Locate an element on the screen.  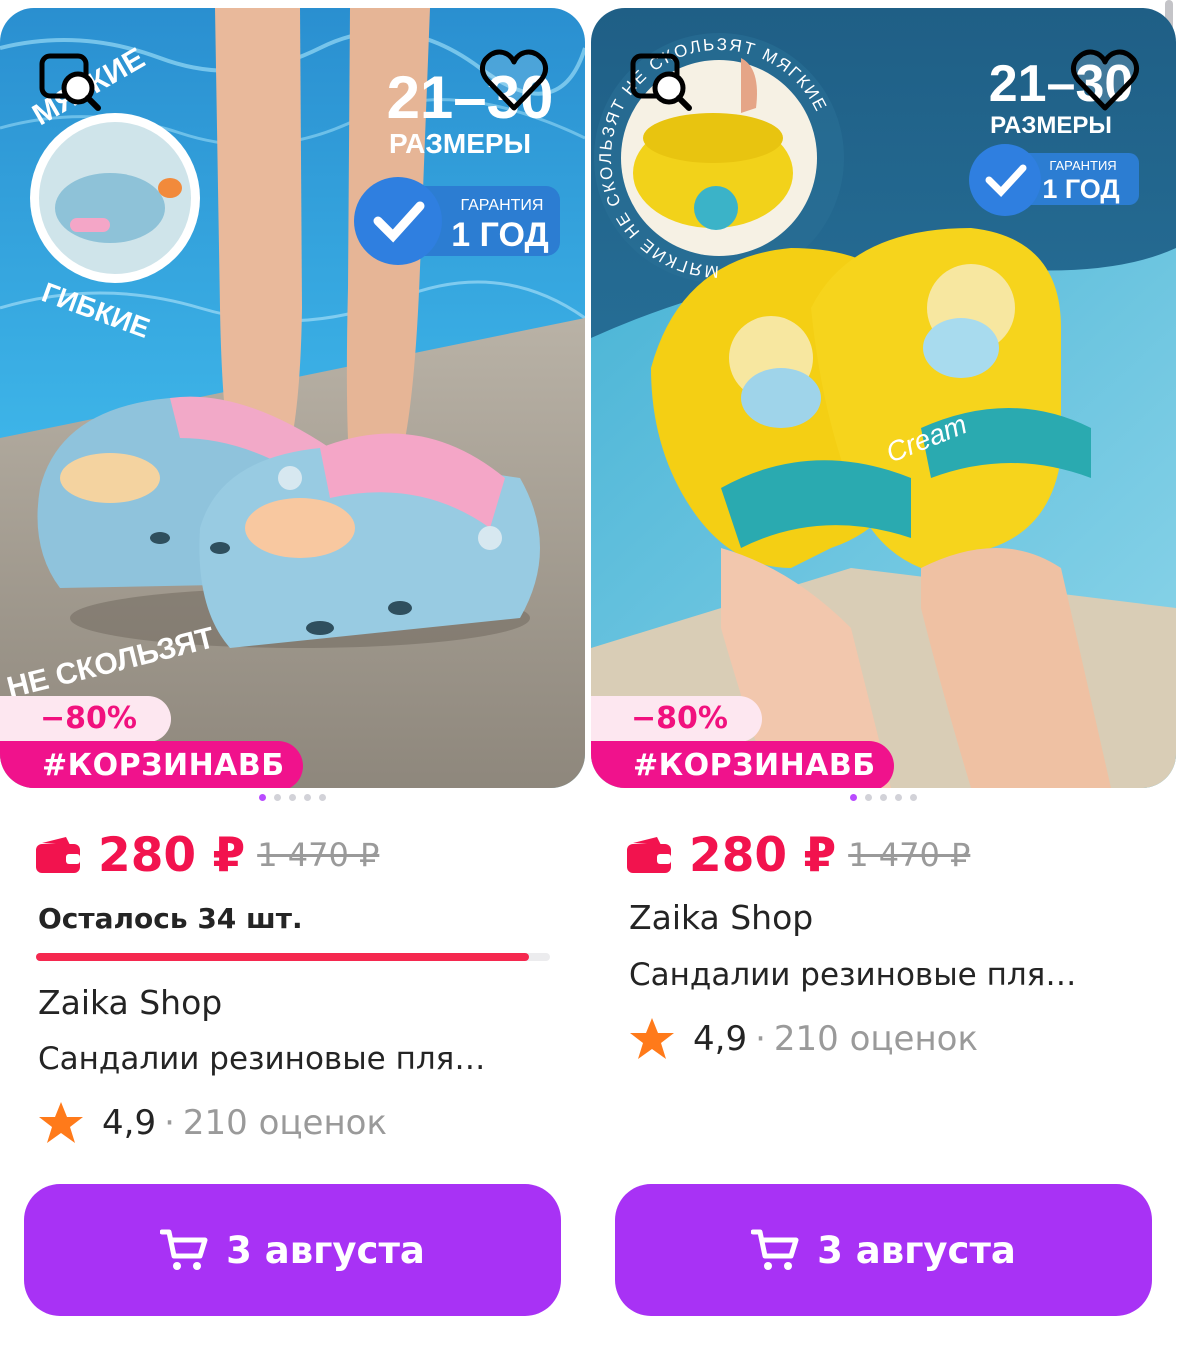
stock-bar is located at coordinates (293, 957).